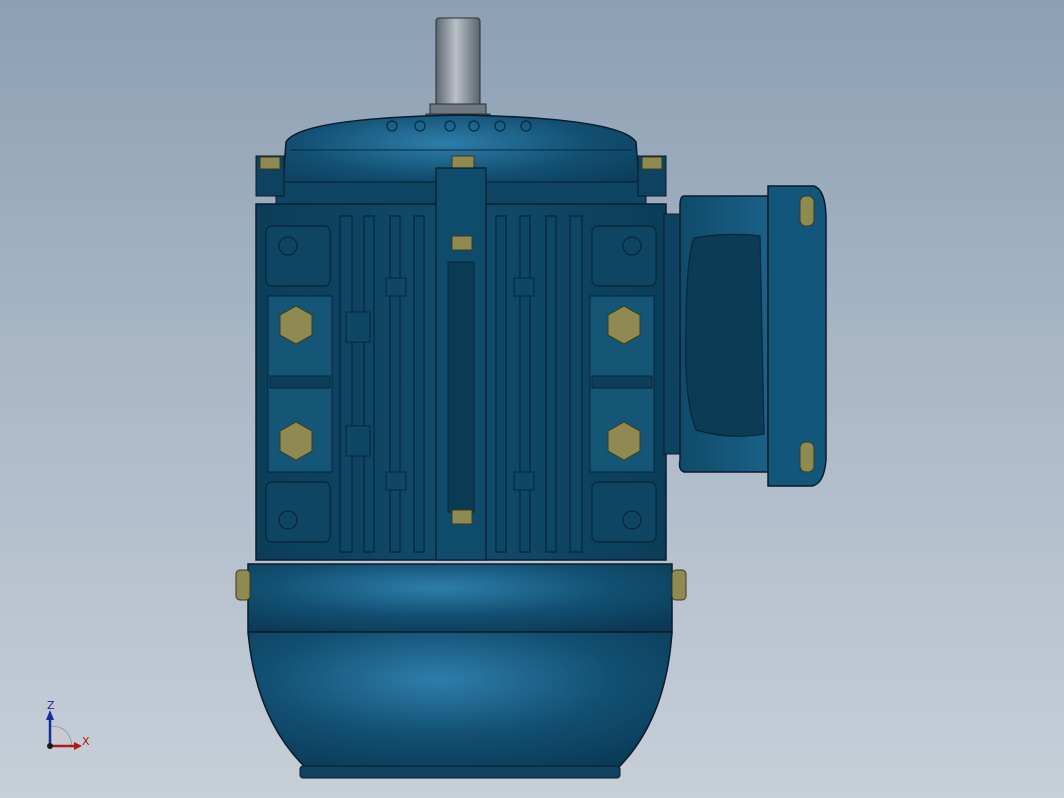 This screenshot has width=1064, height=798. I want to click on fan-cover, so click(461, 671).